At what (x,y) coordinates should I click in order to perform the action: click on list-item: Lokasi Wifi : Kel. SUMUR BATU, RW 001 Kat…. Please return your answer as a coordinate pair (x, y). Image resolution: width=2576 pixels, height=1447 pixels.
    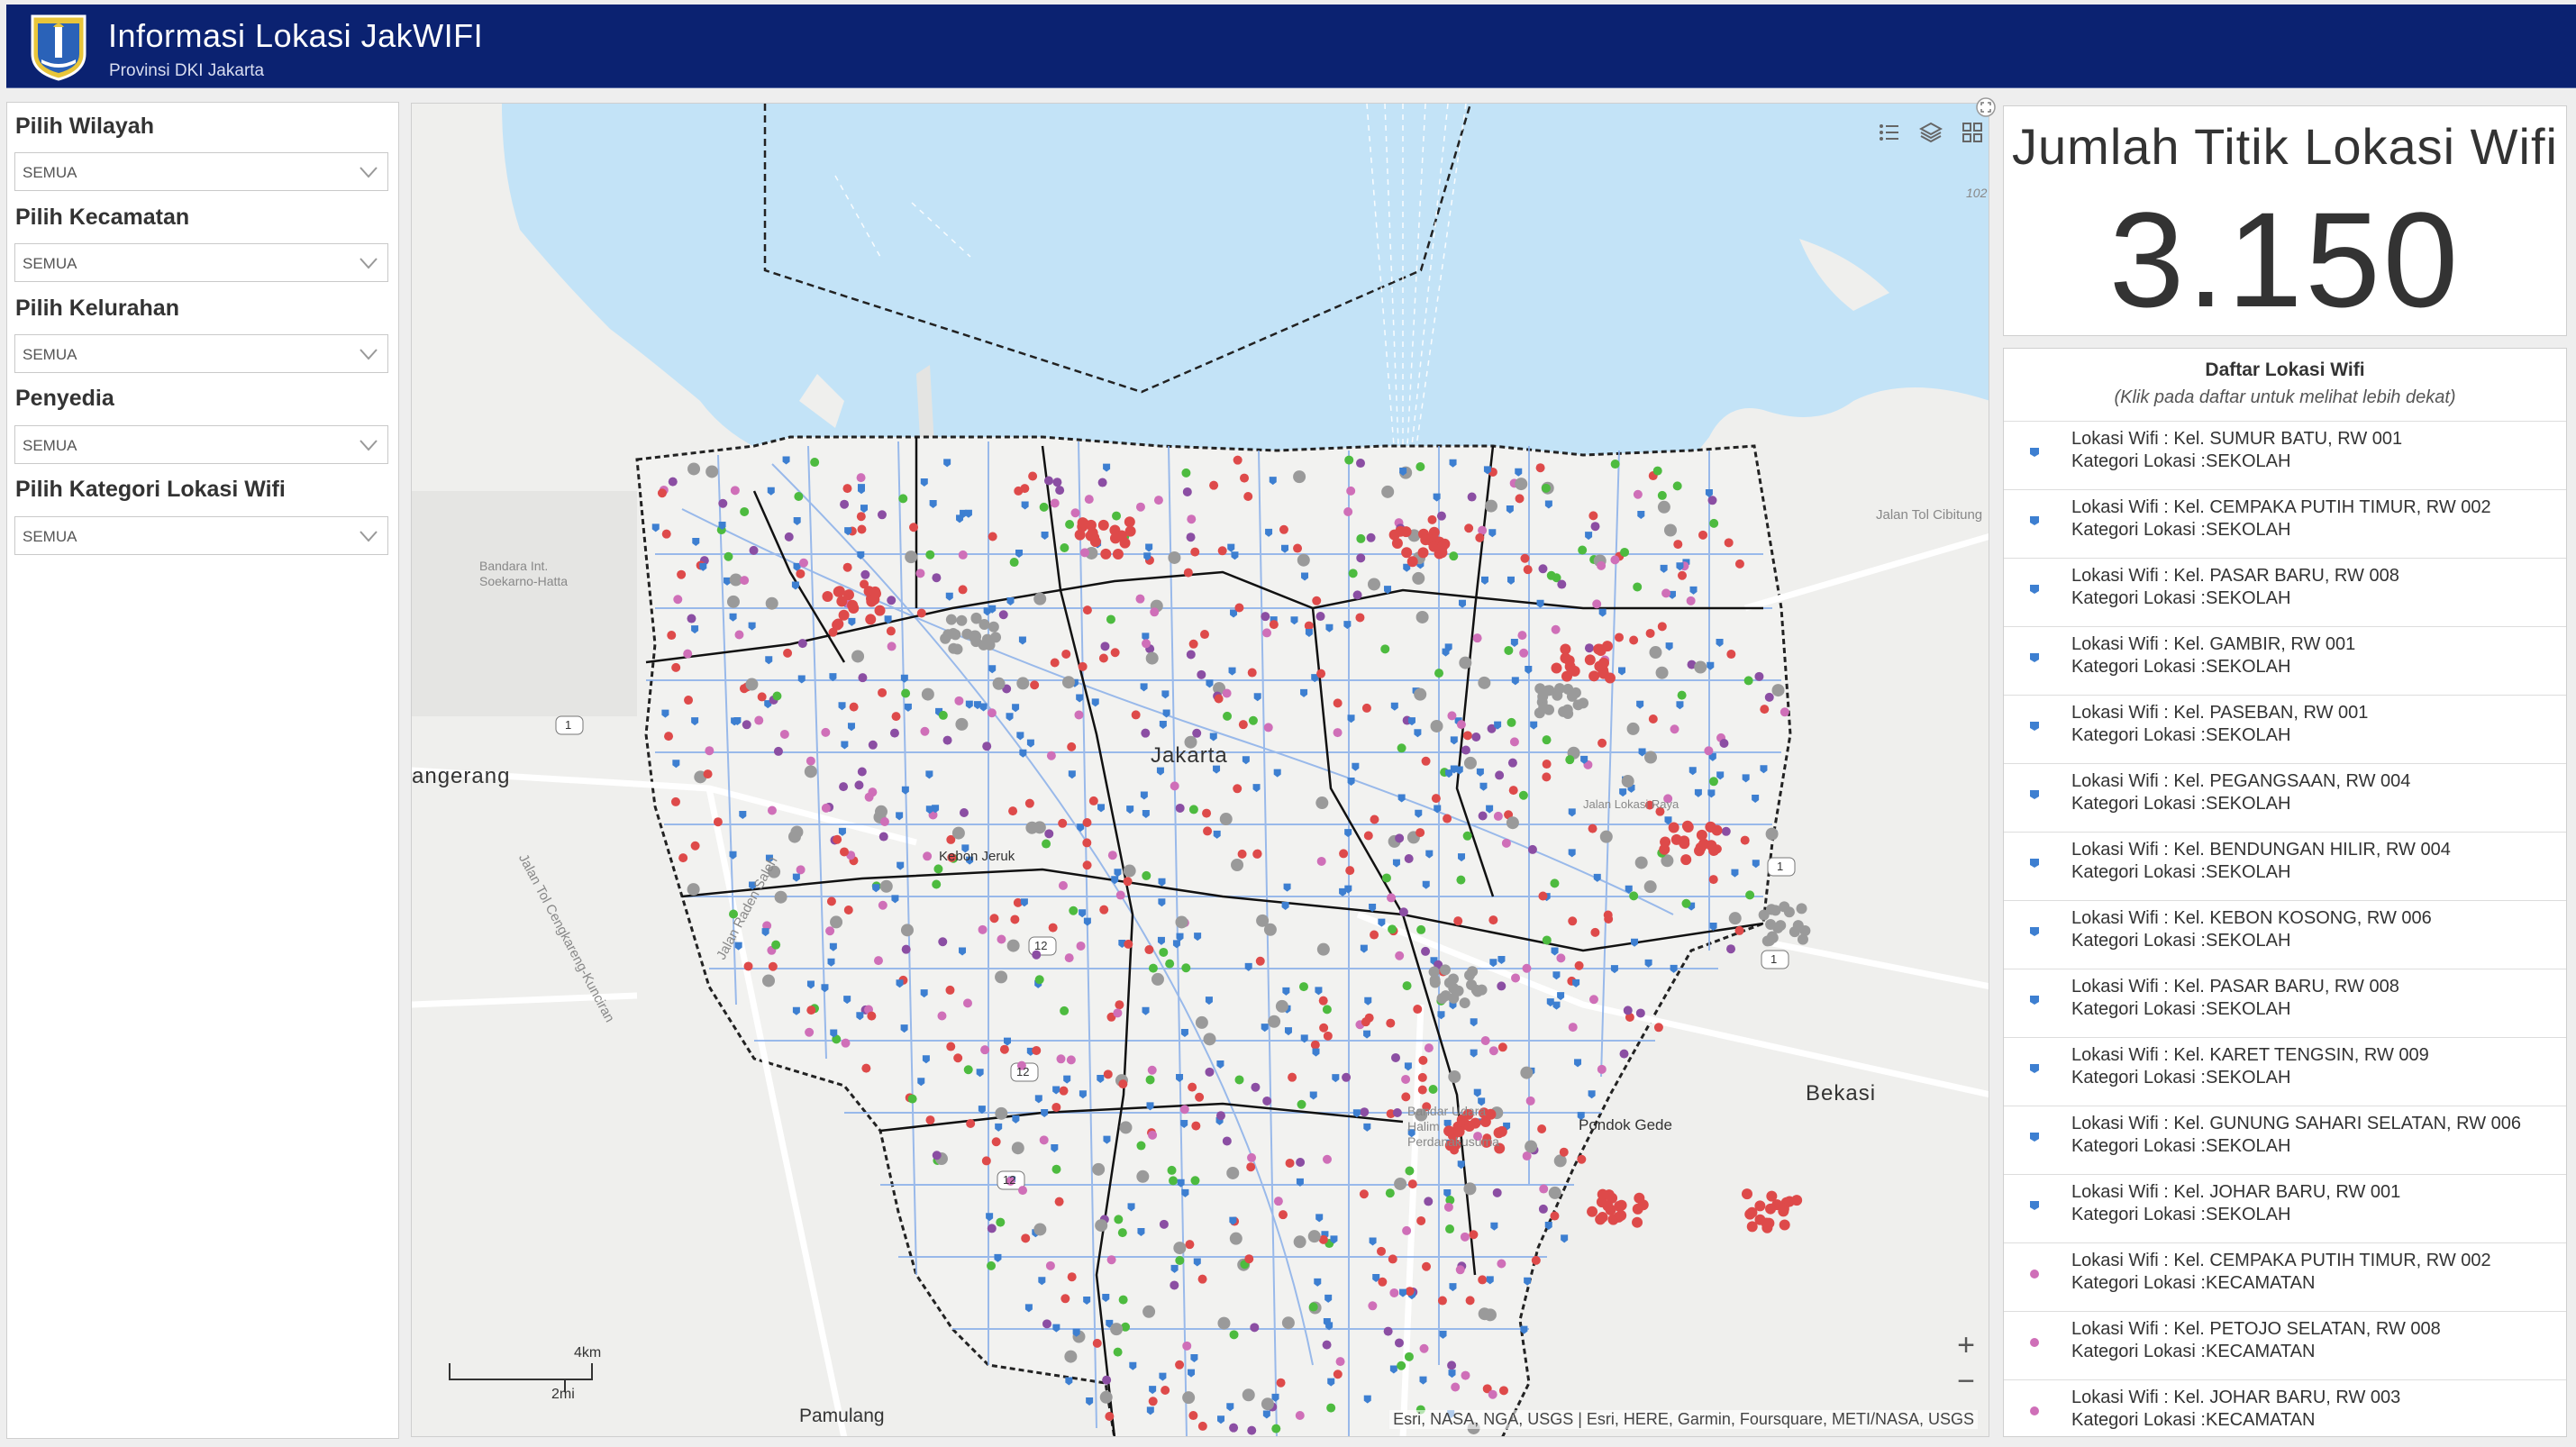
    Looking at the image, I should click on (2285, 455).